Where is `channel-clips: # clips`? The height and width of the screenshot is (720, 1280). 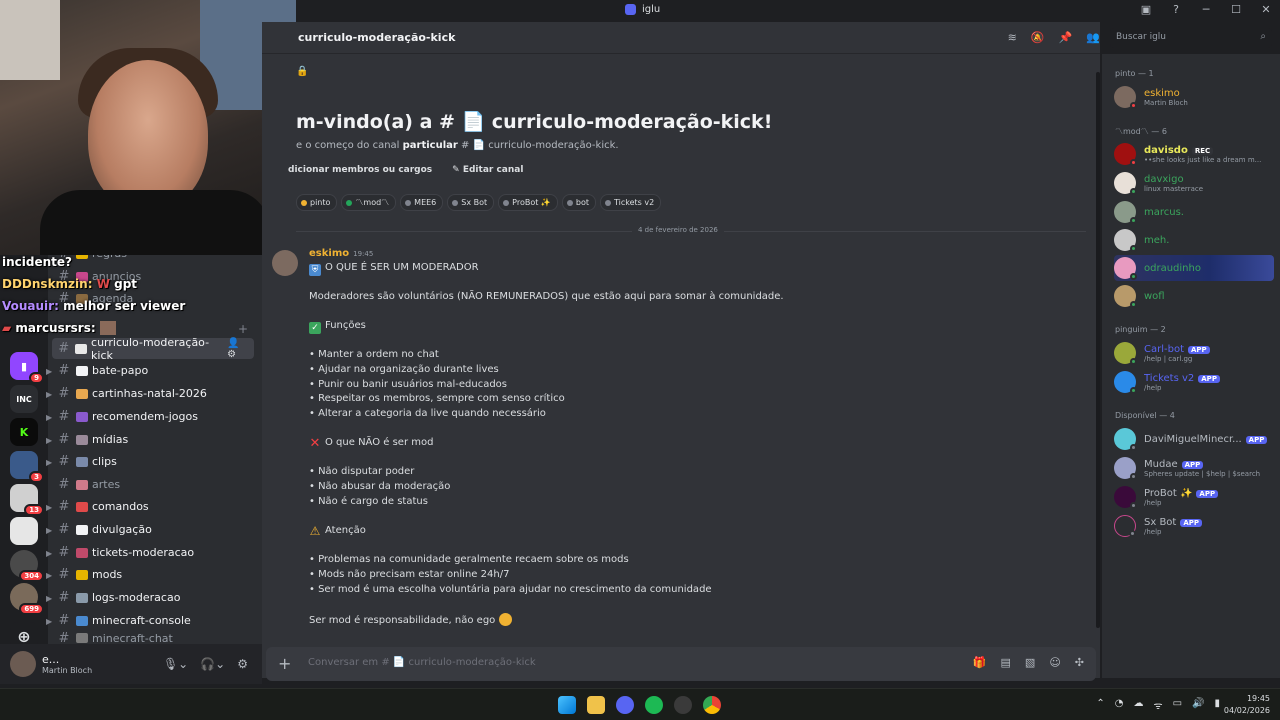
channel-clips: # clips is located at coordinates (153, 461).